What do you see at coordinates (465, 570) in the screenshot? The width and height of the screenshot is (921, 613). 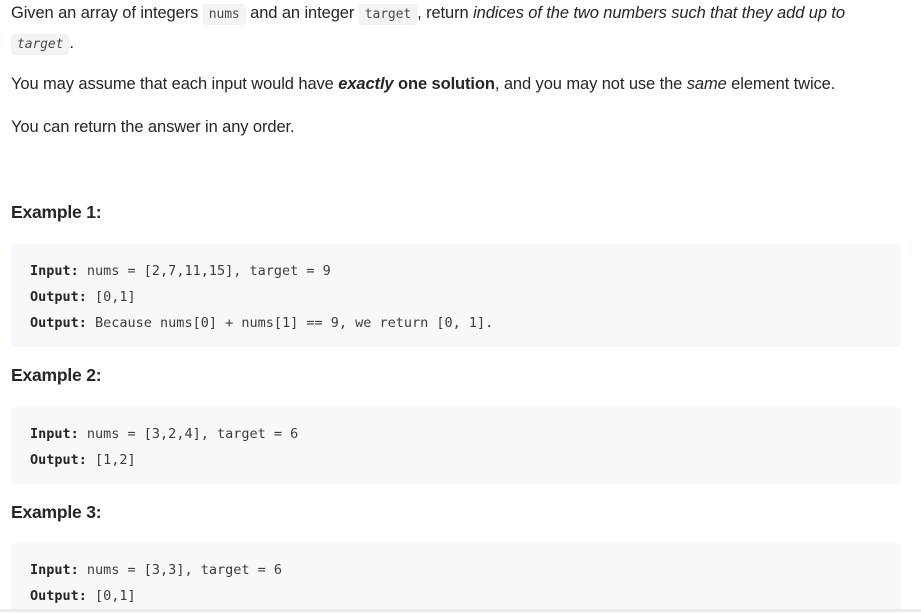 I see `example-line: Input: nums = [3,3], target = 6` at bounding box center [465, 570].